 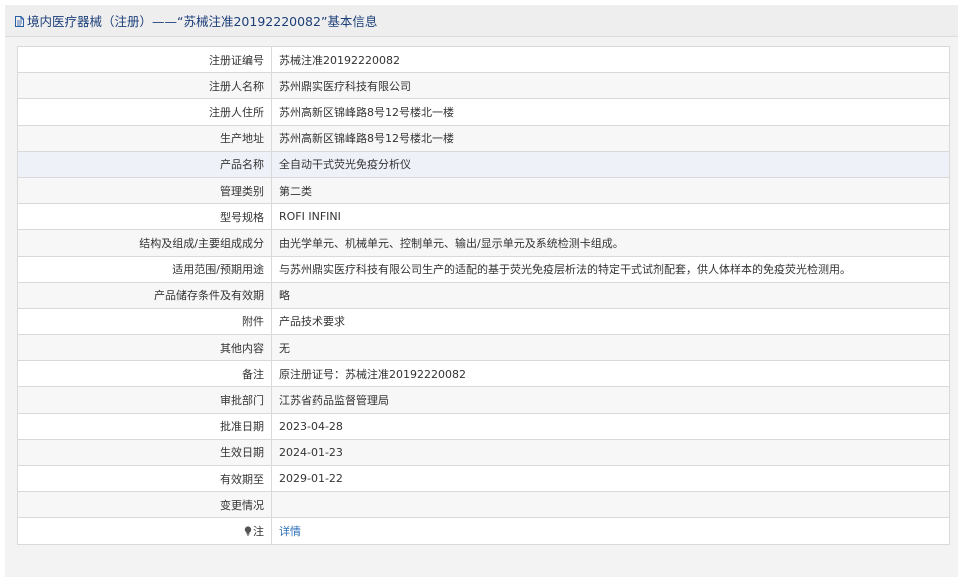 I want to click on row-label: 产品名称, so click(x=144, y=164).